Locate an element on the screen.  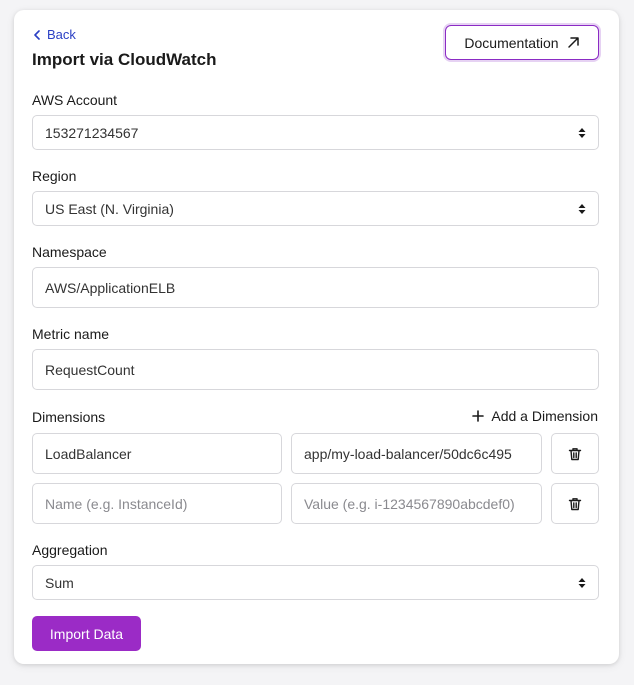
back-label: Back is located at coordinates (61, 34).